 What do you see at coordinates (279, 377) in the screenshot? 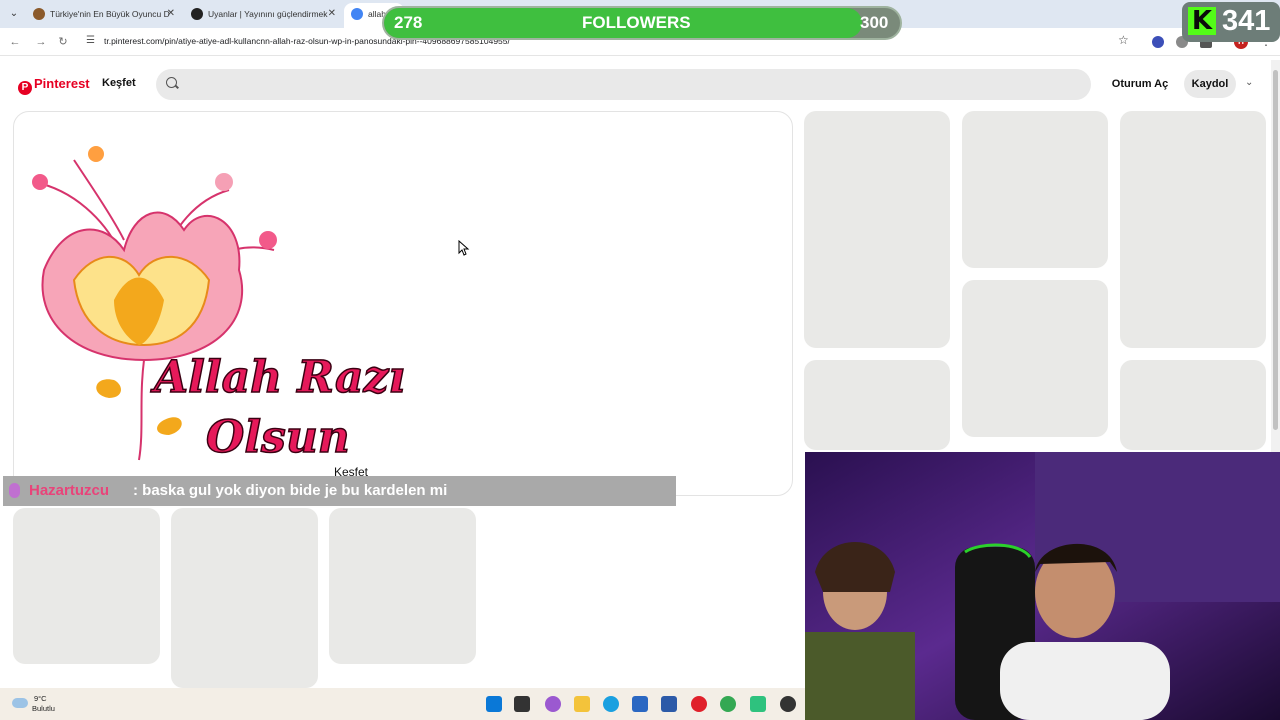
I see `pin-title-line-1: Allah Razı` at bounding box center [279, 377].